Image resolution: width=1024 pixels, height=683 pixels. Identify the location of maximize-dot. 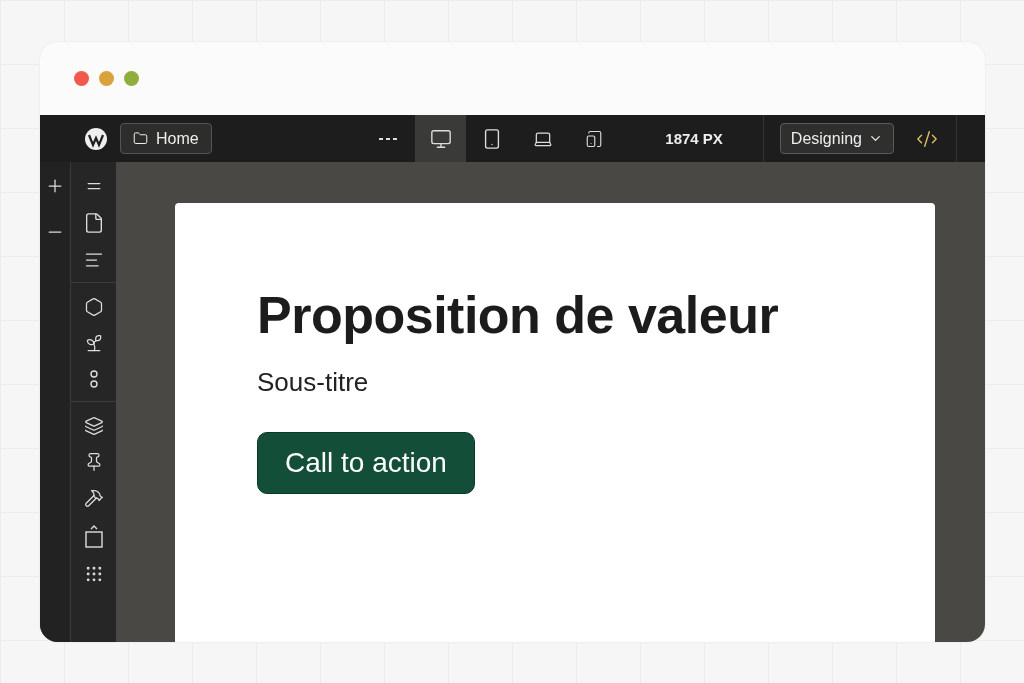
(131, 78).